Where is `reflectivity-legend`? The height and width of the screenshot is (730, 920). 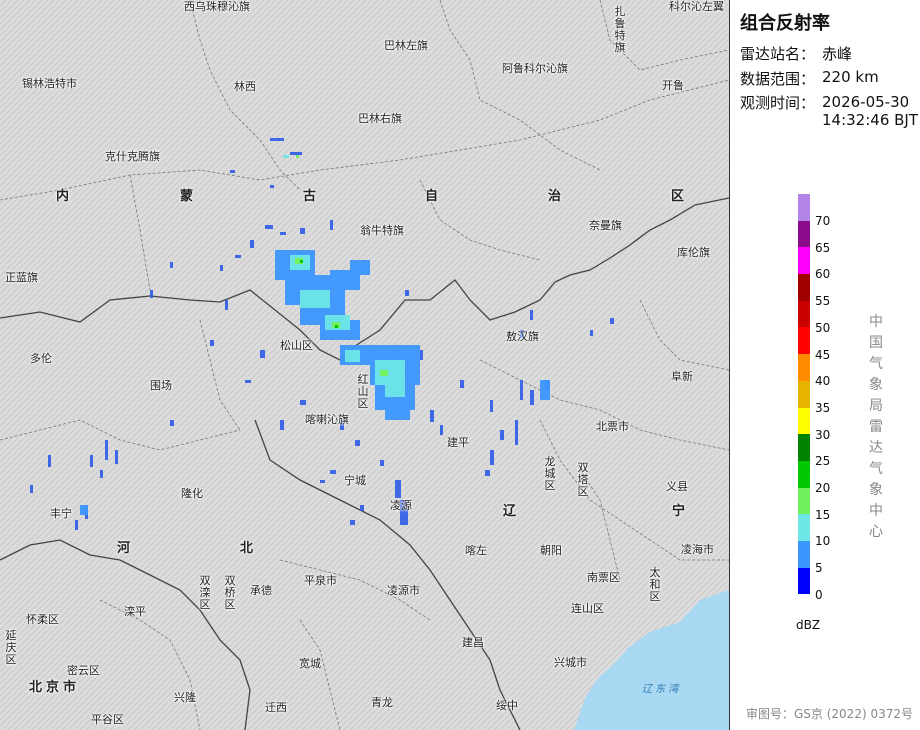 reflectivity-legend is located at coordinates (804, 394).